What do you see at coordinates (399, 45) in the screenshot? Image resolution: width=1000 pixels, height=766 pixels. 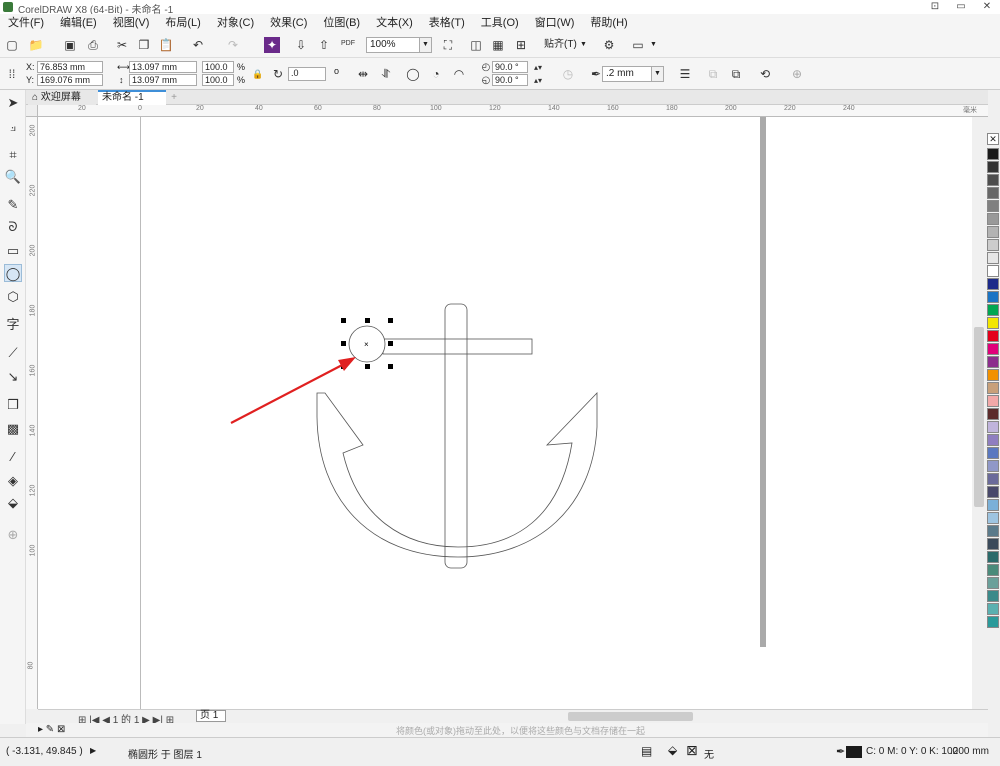 I see `zoom-level-select: 100% ▼` at bounding box center [399, 45].